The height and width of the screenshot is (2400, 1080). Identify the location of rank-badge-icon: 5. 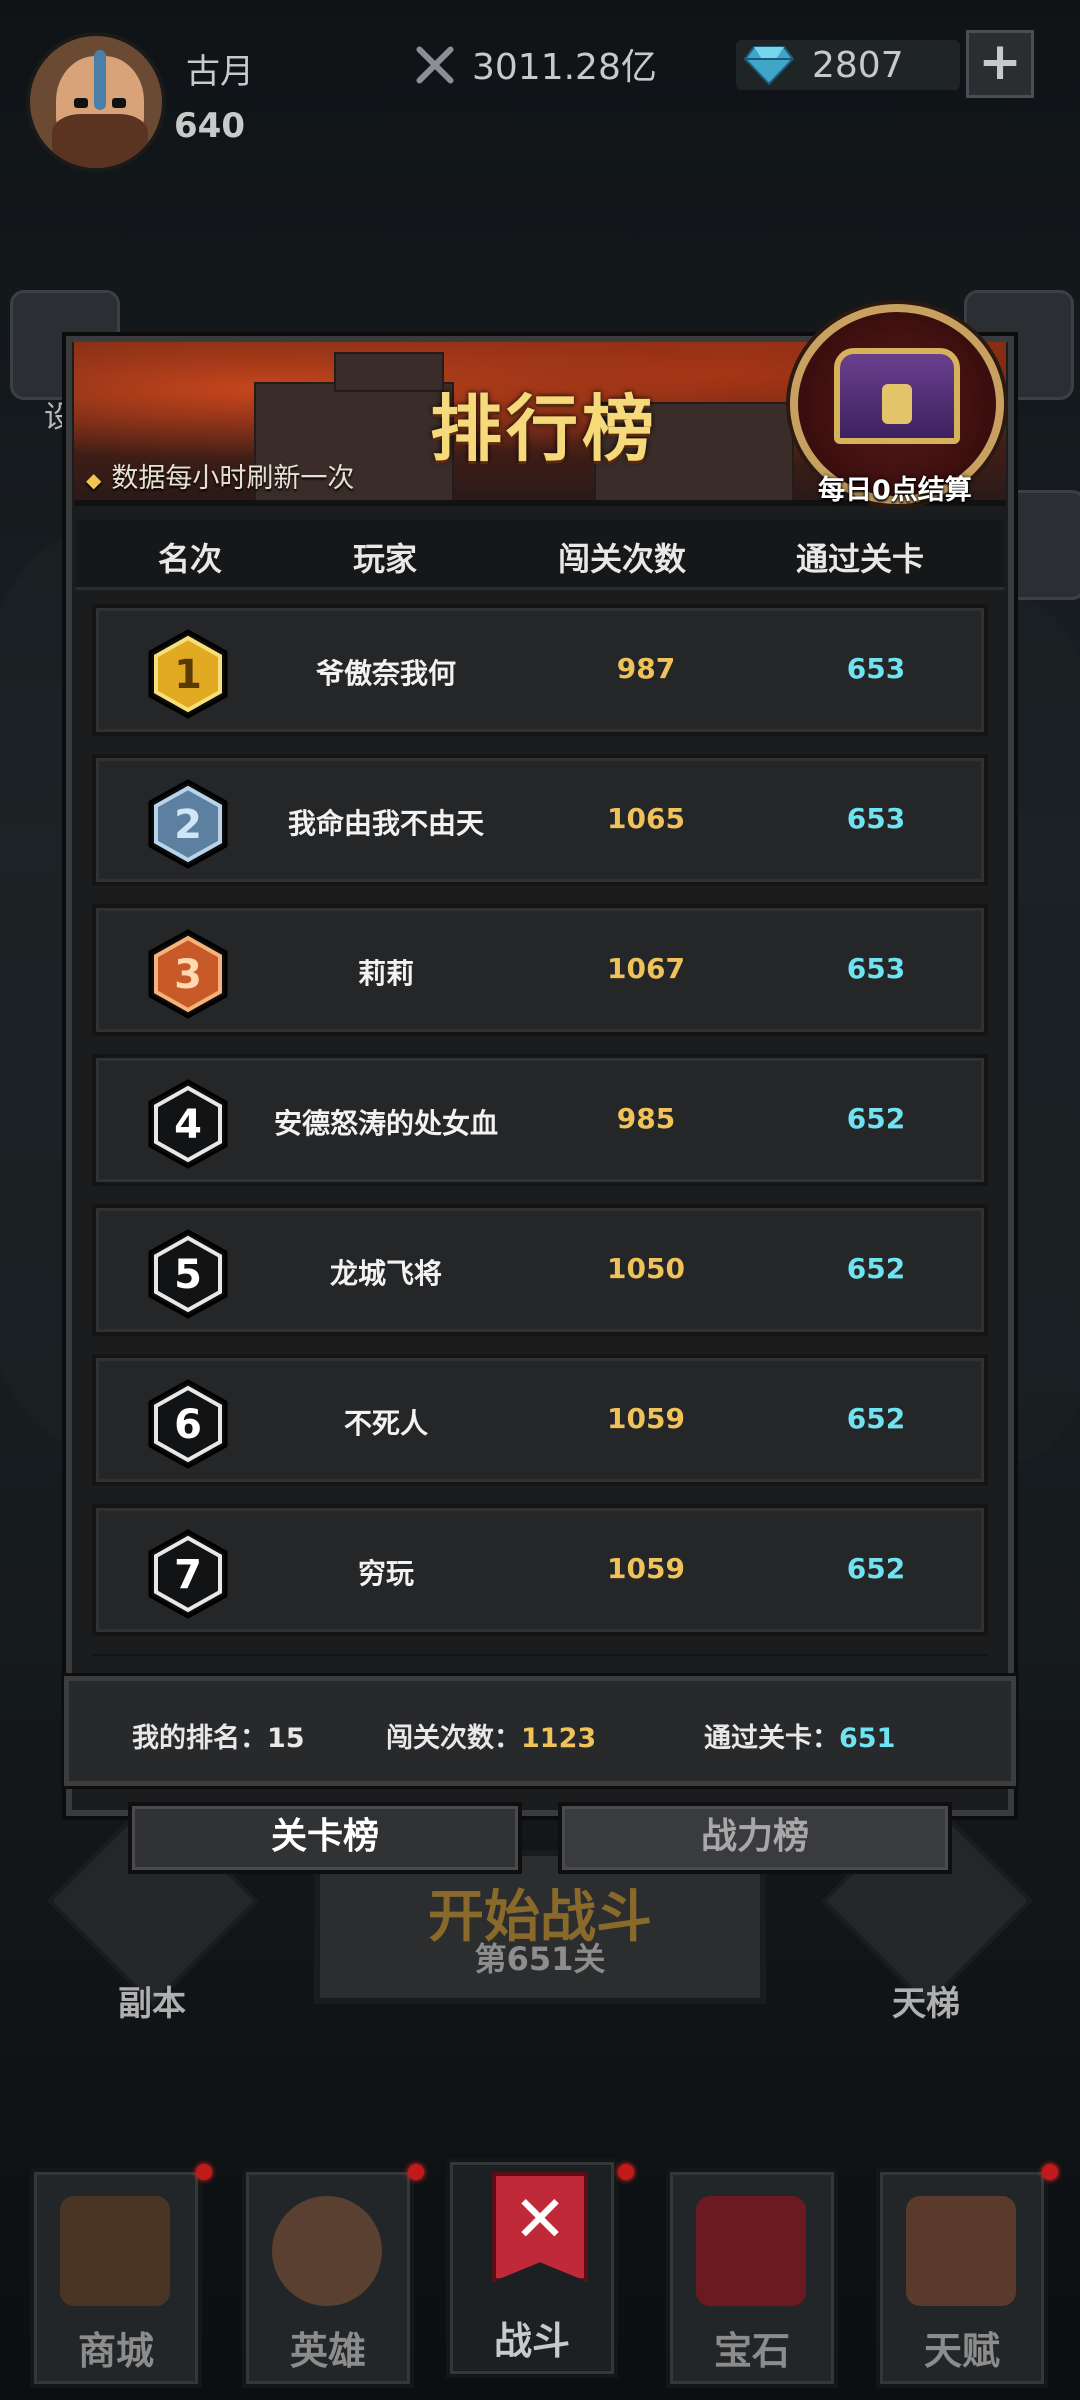
(188, 1274).